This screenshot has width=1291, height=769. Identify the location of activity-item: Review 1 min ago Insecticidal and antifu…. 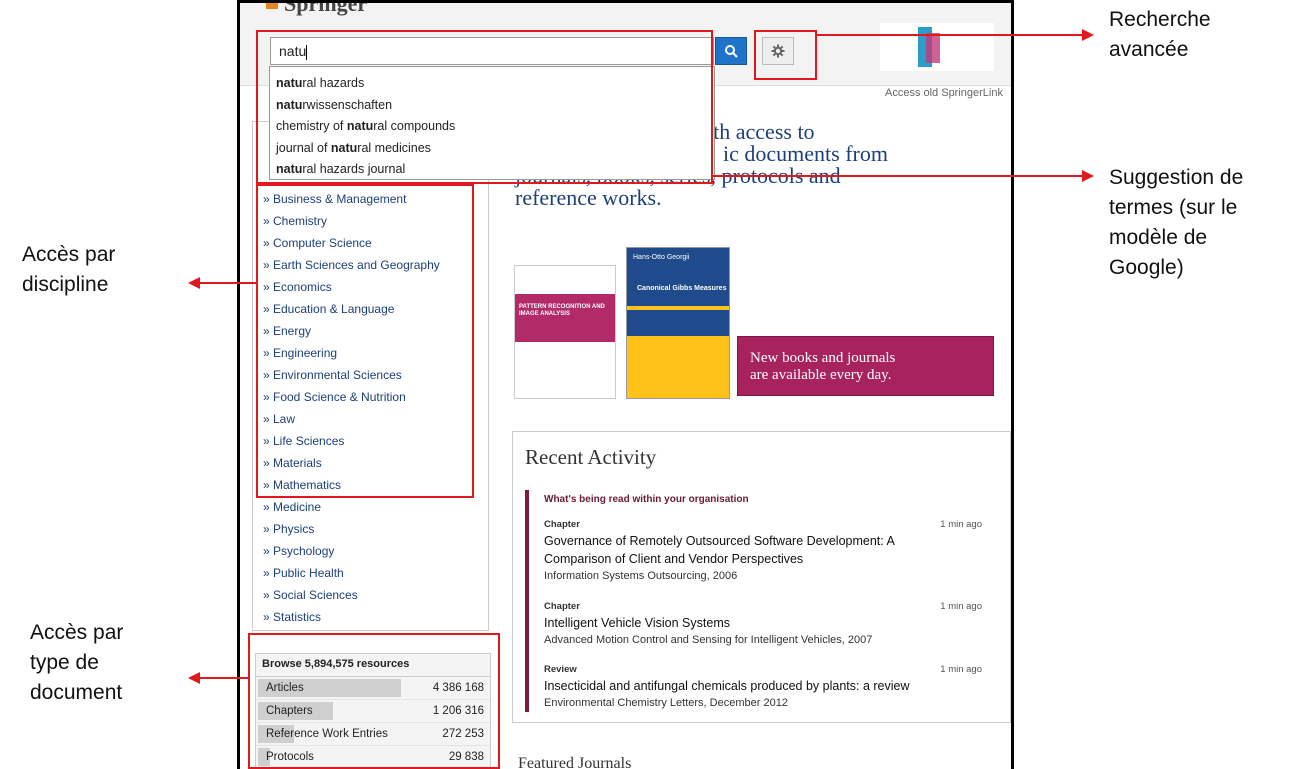
(764, 687).